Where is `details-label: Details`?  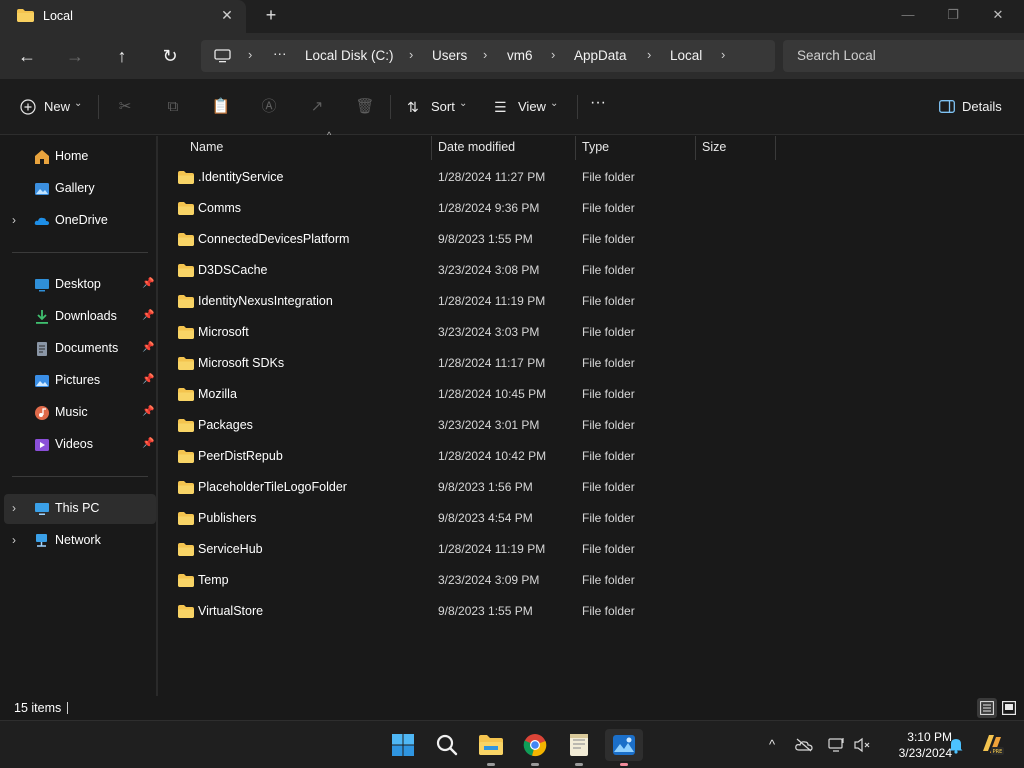 details-label: Details is located at coordinates (982, 106).